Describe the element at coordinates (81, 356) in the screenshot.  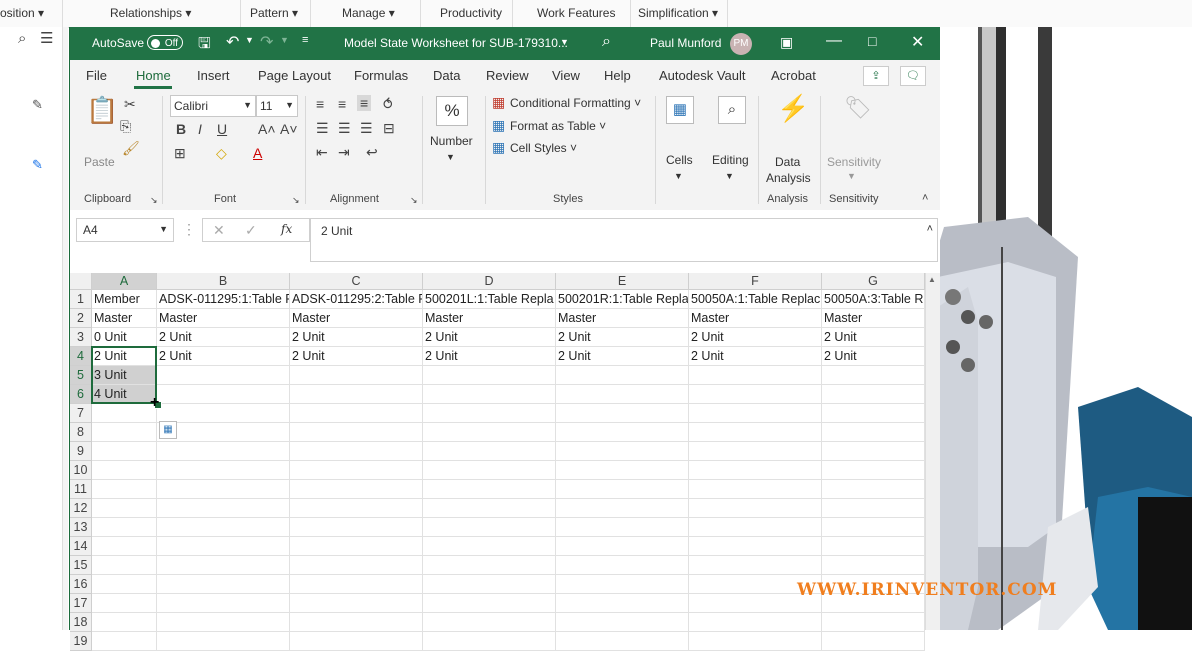
I see `row-header: 4` at that location.